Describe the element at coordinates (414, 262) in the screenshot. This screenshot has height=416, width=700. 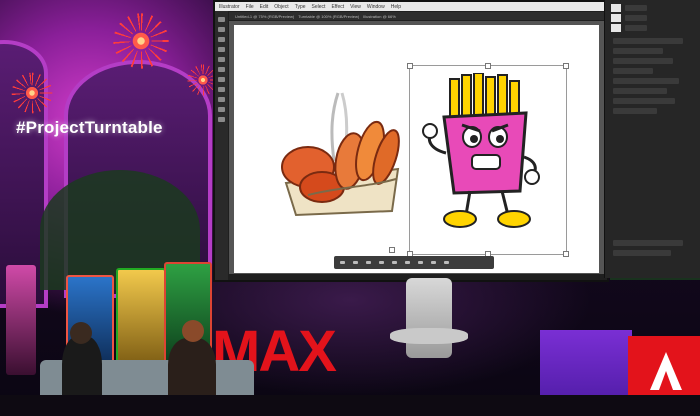
I see `context-task-bar` at that location.